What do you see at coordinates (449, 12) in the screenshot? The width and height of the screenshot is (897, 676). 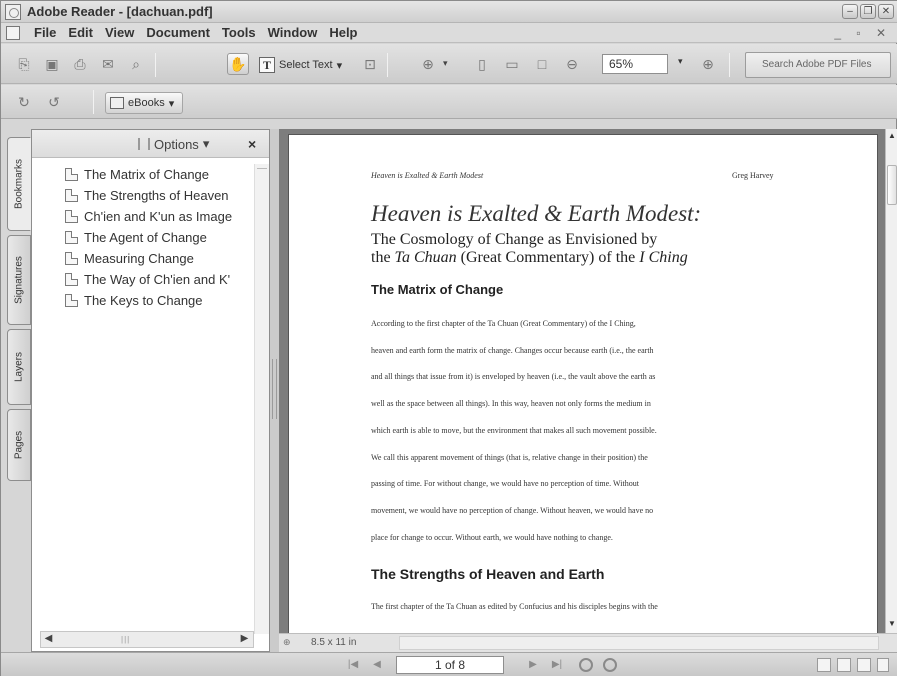 I see `title-bar: Adobe Reader - [dachuan.pdf] – ❐ ✕` at bounding box center [449, 12].